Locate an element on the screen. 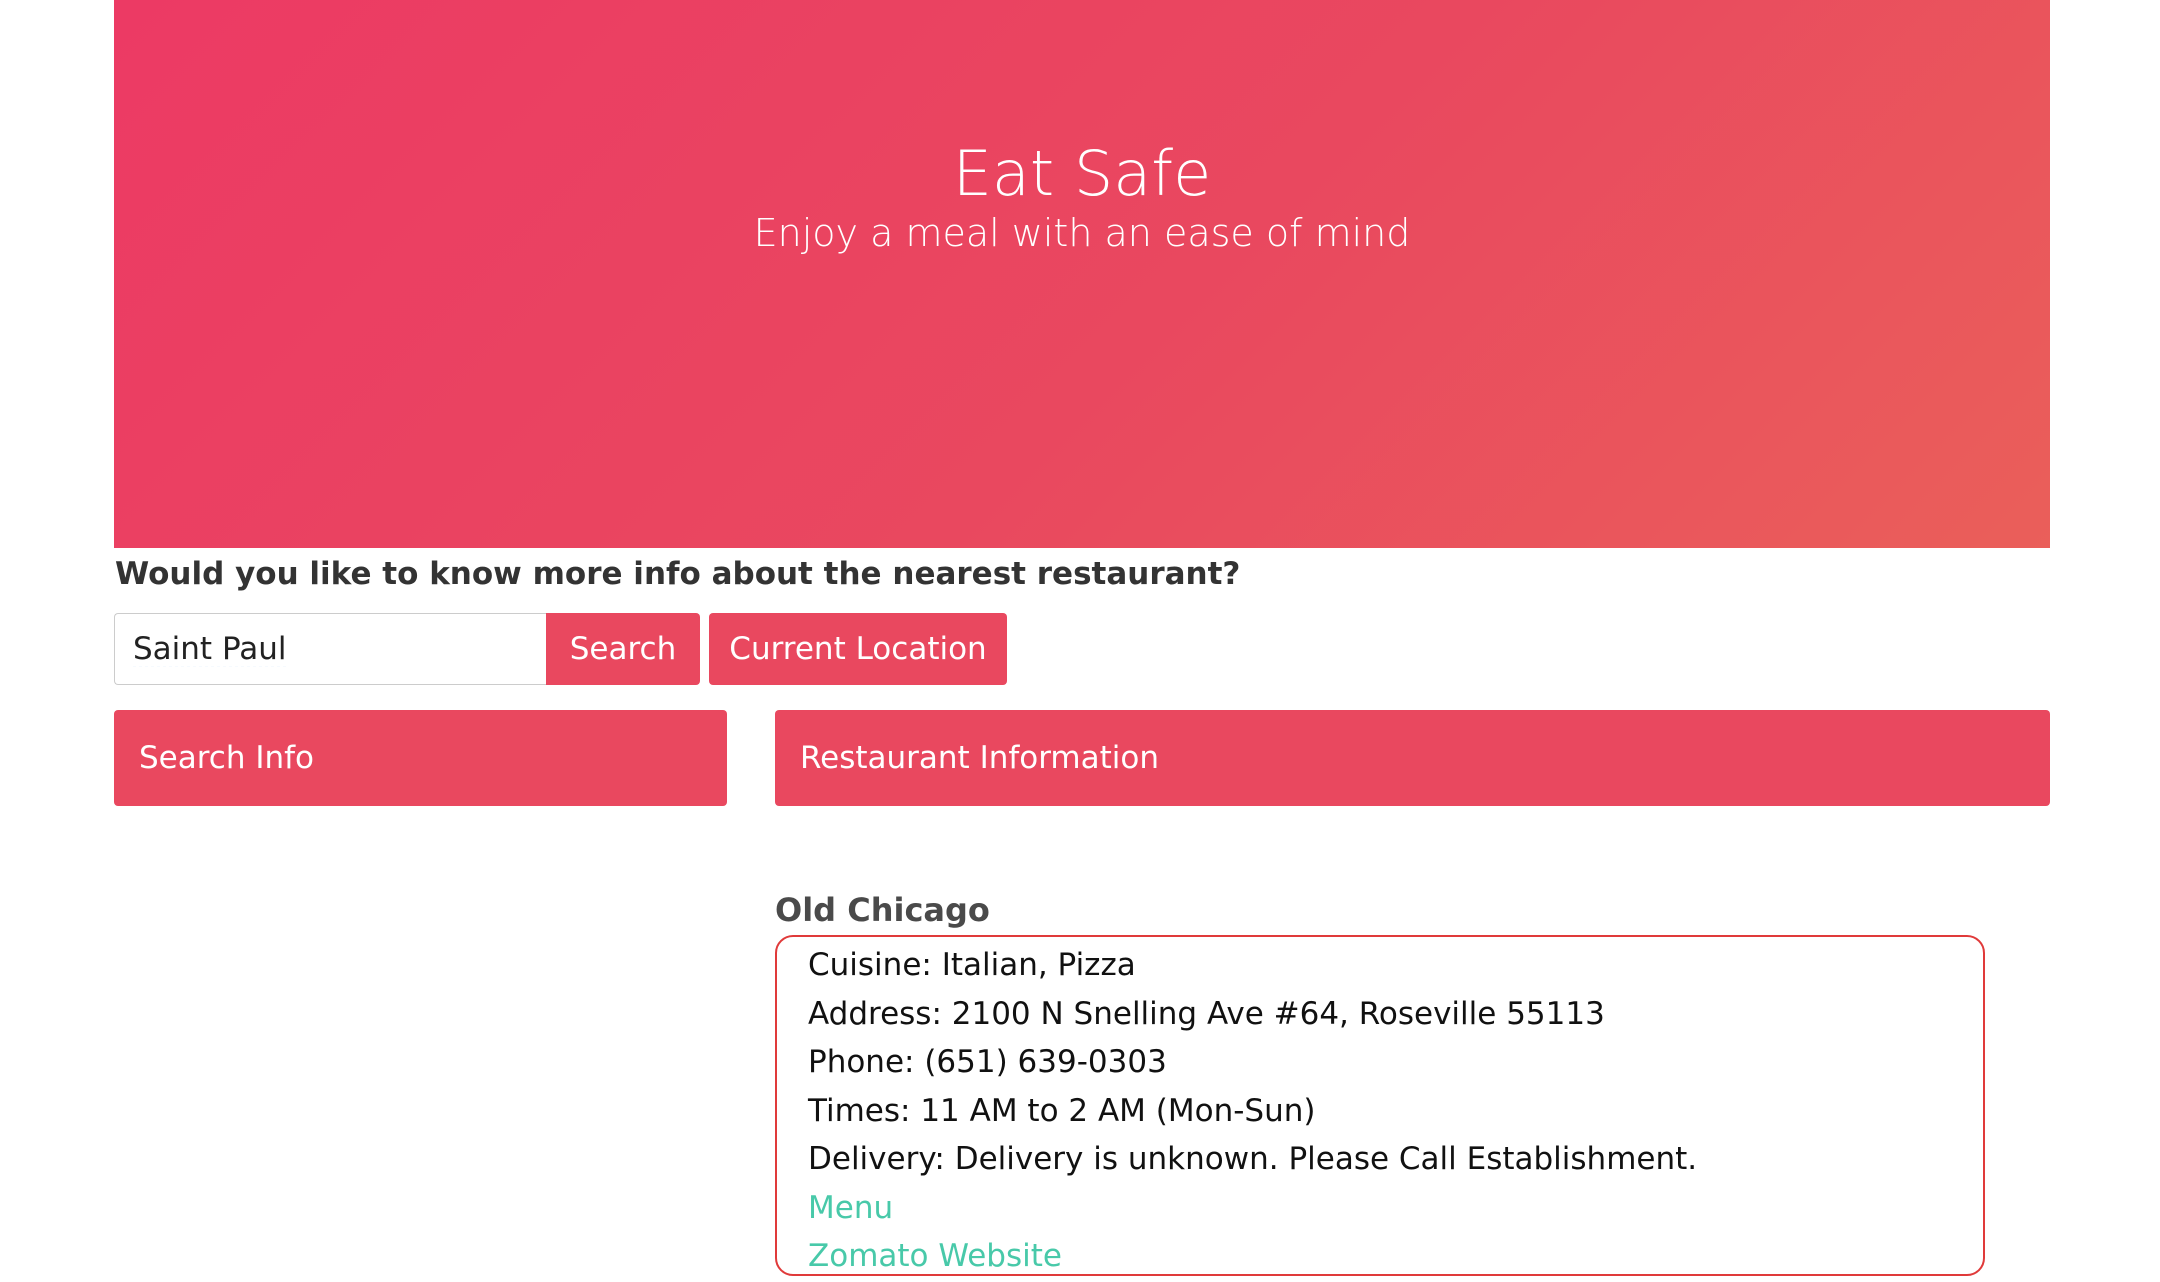  city-search-input is located at coordinates (330, 649).